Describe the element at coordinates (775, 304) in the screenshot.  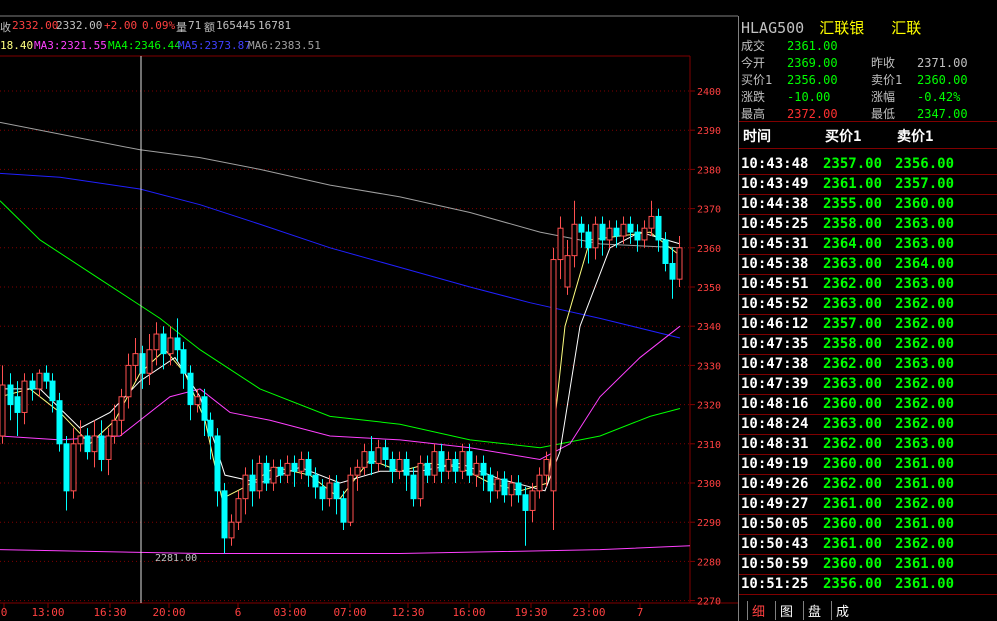
I see `tick-time: 10:45:52` at that location.